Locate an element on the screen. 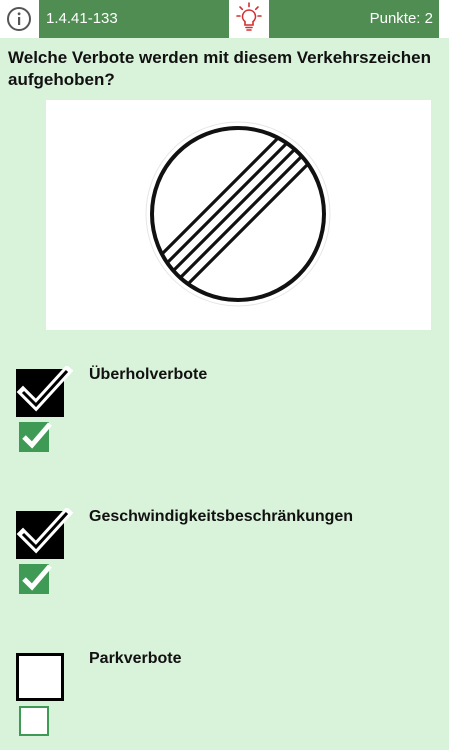 The height and width of the screenshot is (750, 449). info-icon is located at coordinates (19, 19).